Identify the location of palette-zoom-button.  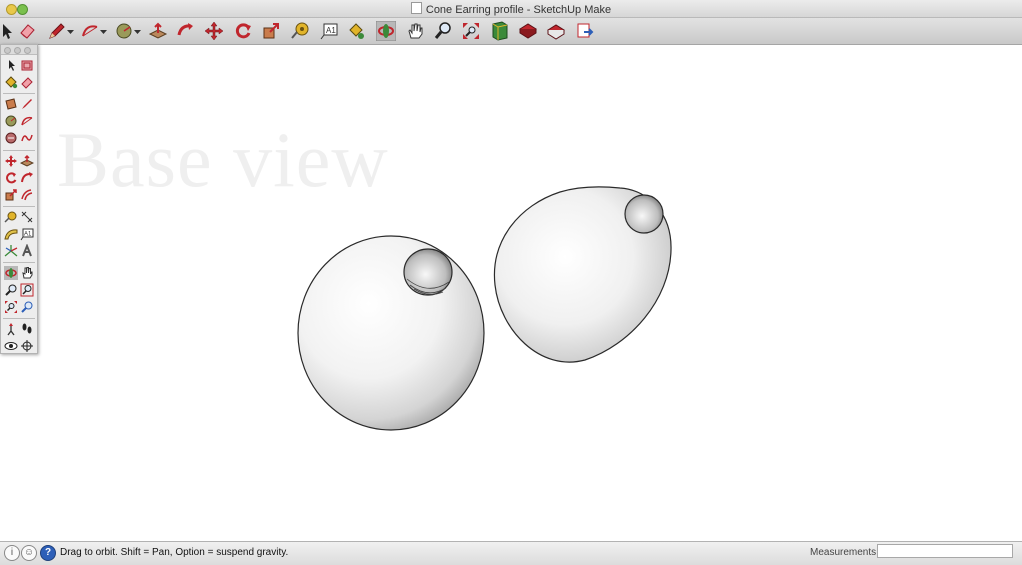
(27, 50).